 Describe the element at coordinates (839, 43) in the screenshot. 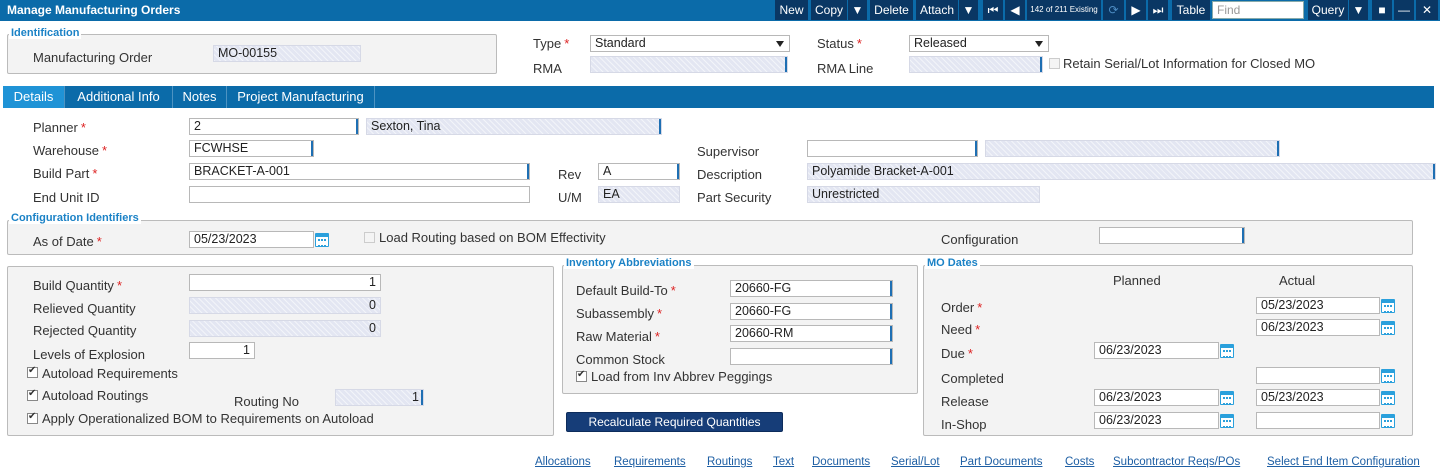

I see `status-label: Status *` at that location.